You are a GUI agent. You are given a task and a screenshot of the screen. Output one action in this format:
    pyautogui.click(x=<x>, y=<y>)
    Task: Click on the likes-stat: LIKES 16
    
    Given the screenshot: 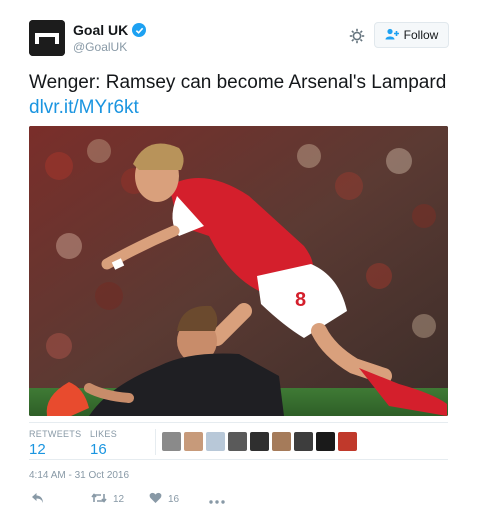 What is the action you would take?
    pyautogui.click(x=103, y=443)
    